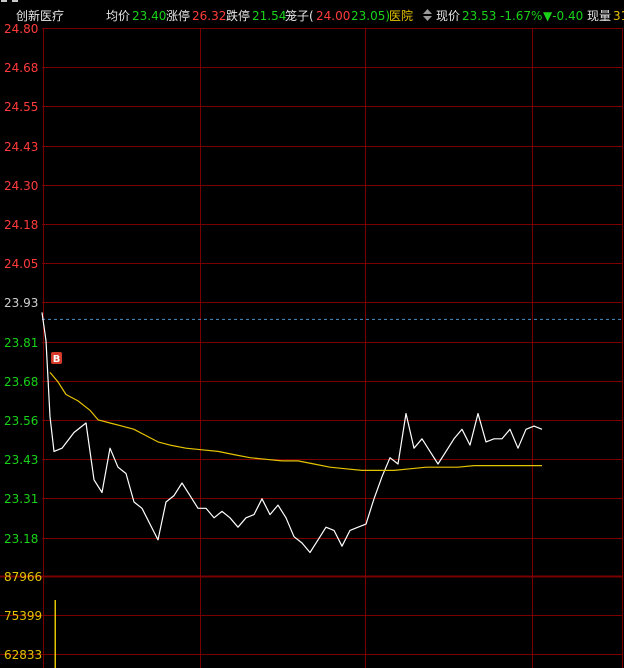  What do you see at coordinates (21, 539) in the screenshot?
I see `price-axis-label: 23.18` at bounding box center [21, 539].